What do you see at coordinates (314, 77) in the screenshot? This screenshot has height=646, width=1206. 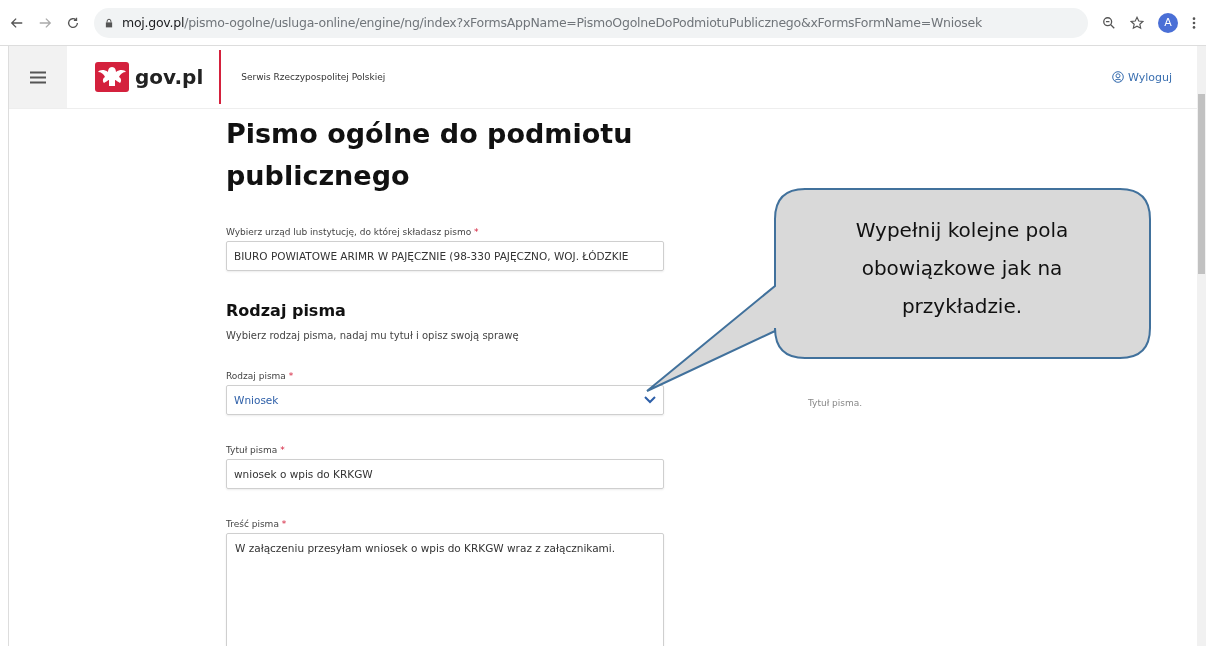 I see `site-tagline: Serwis Rzeczypospolitej Polskiej` at bounding box center [314, 77].